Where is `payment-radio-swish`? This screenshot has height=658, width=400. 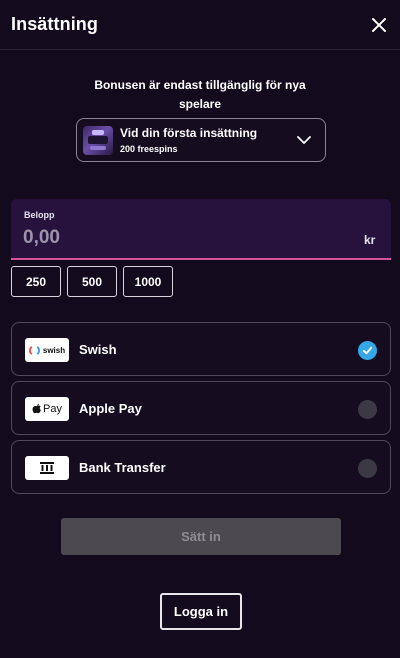 payment-radio-swish is located at coordinates (367, 350).